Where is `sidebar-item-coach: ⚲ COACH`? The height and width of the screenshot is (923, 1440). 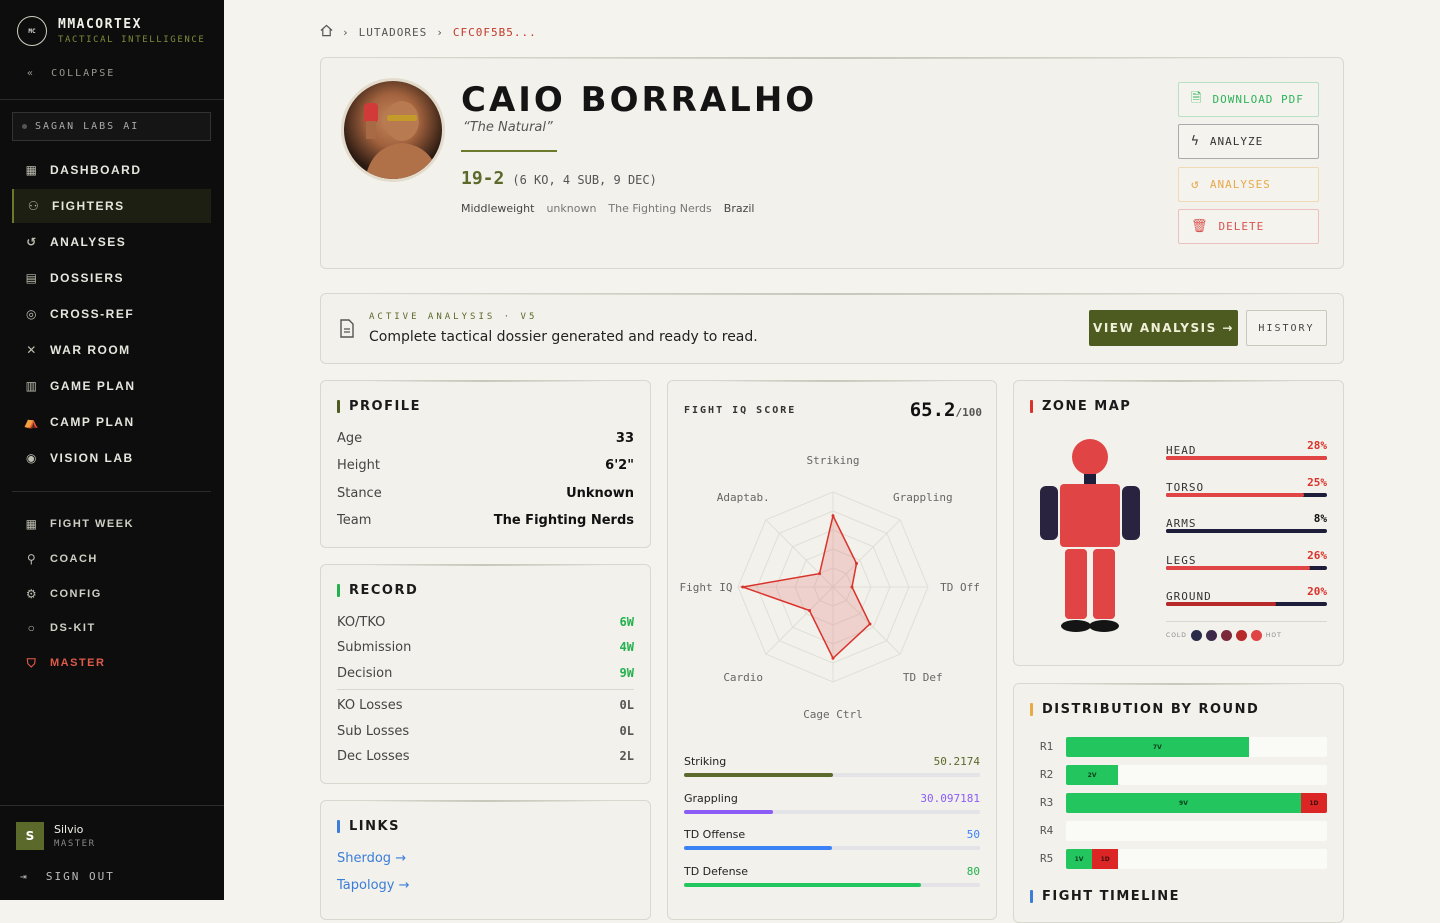 sidebar-item-coach: ⚲ COACH is located at coordinates (111, 559).